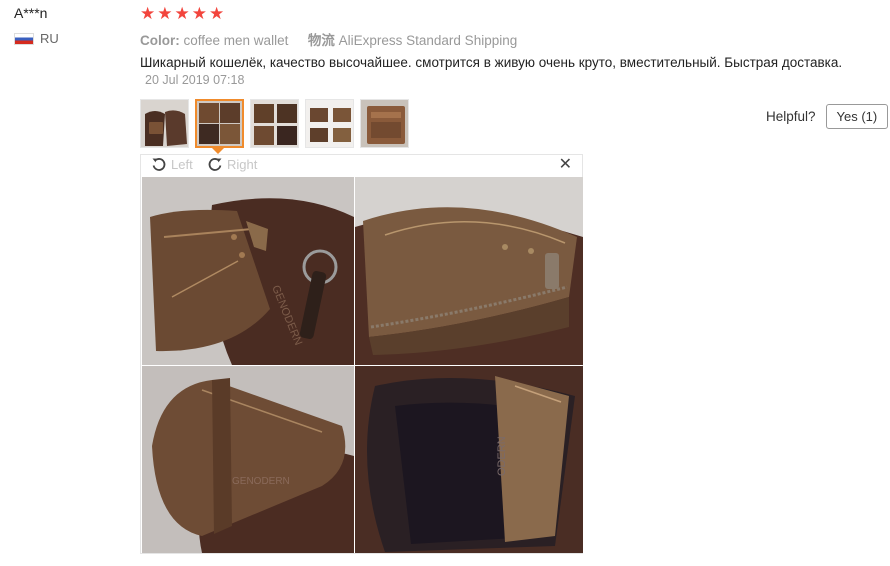  Describe the element at coordinates (857, 116) in the screenshot. I see `helpful-yes-button: Yes (1)` at that location.